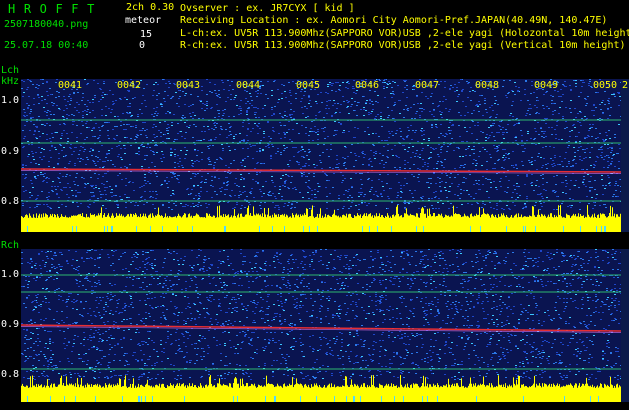  What do you see at coordinates (487, 85) in the screenshot?
I see `time-label-0048: 0048` at bounding box center [487, 85].